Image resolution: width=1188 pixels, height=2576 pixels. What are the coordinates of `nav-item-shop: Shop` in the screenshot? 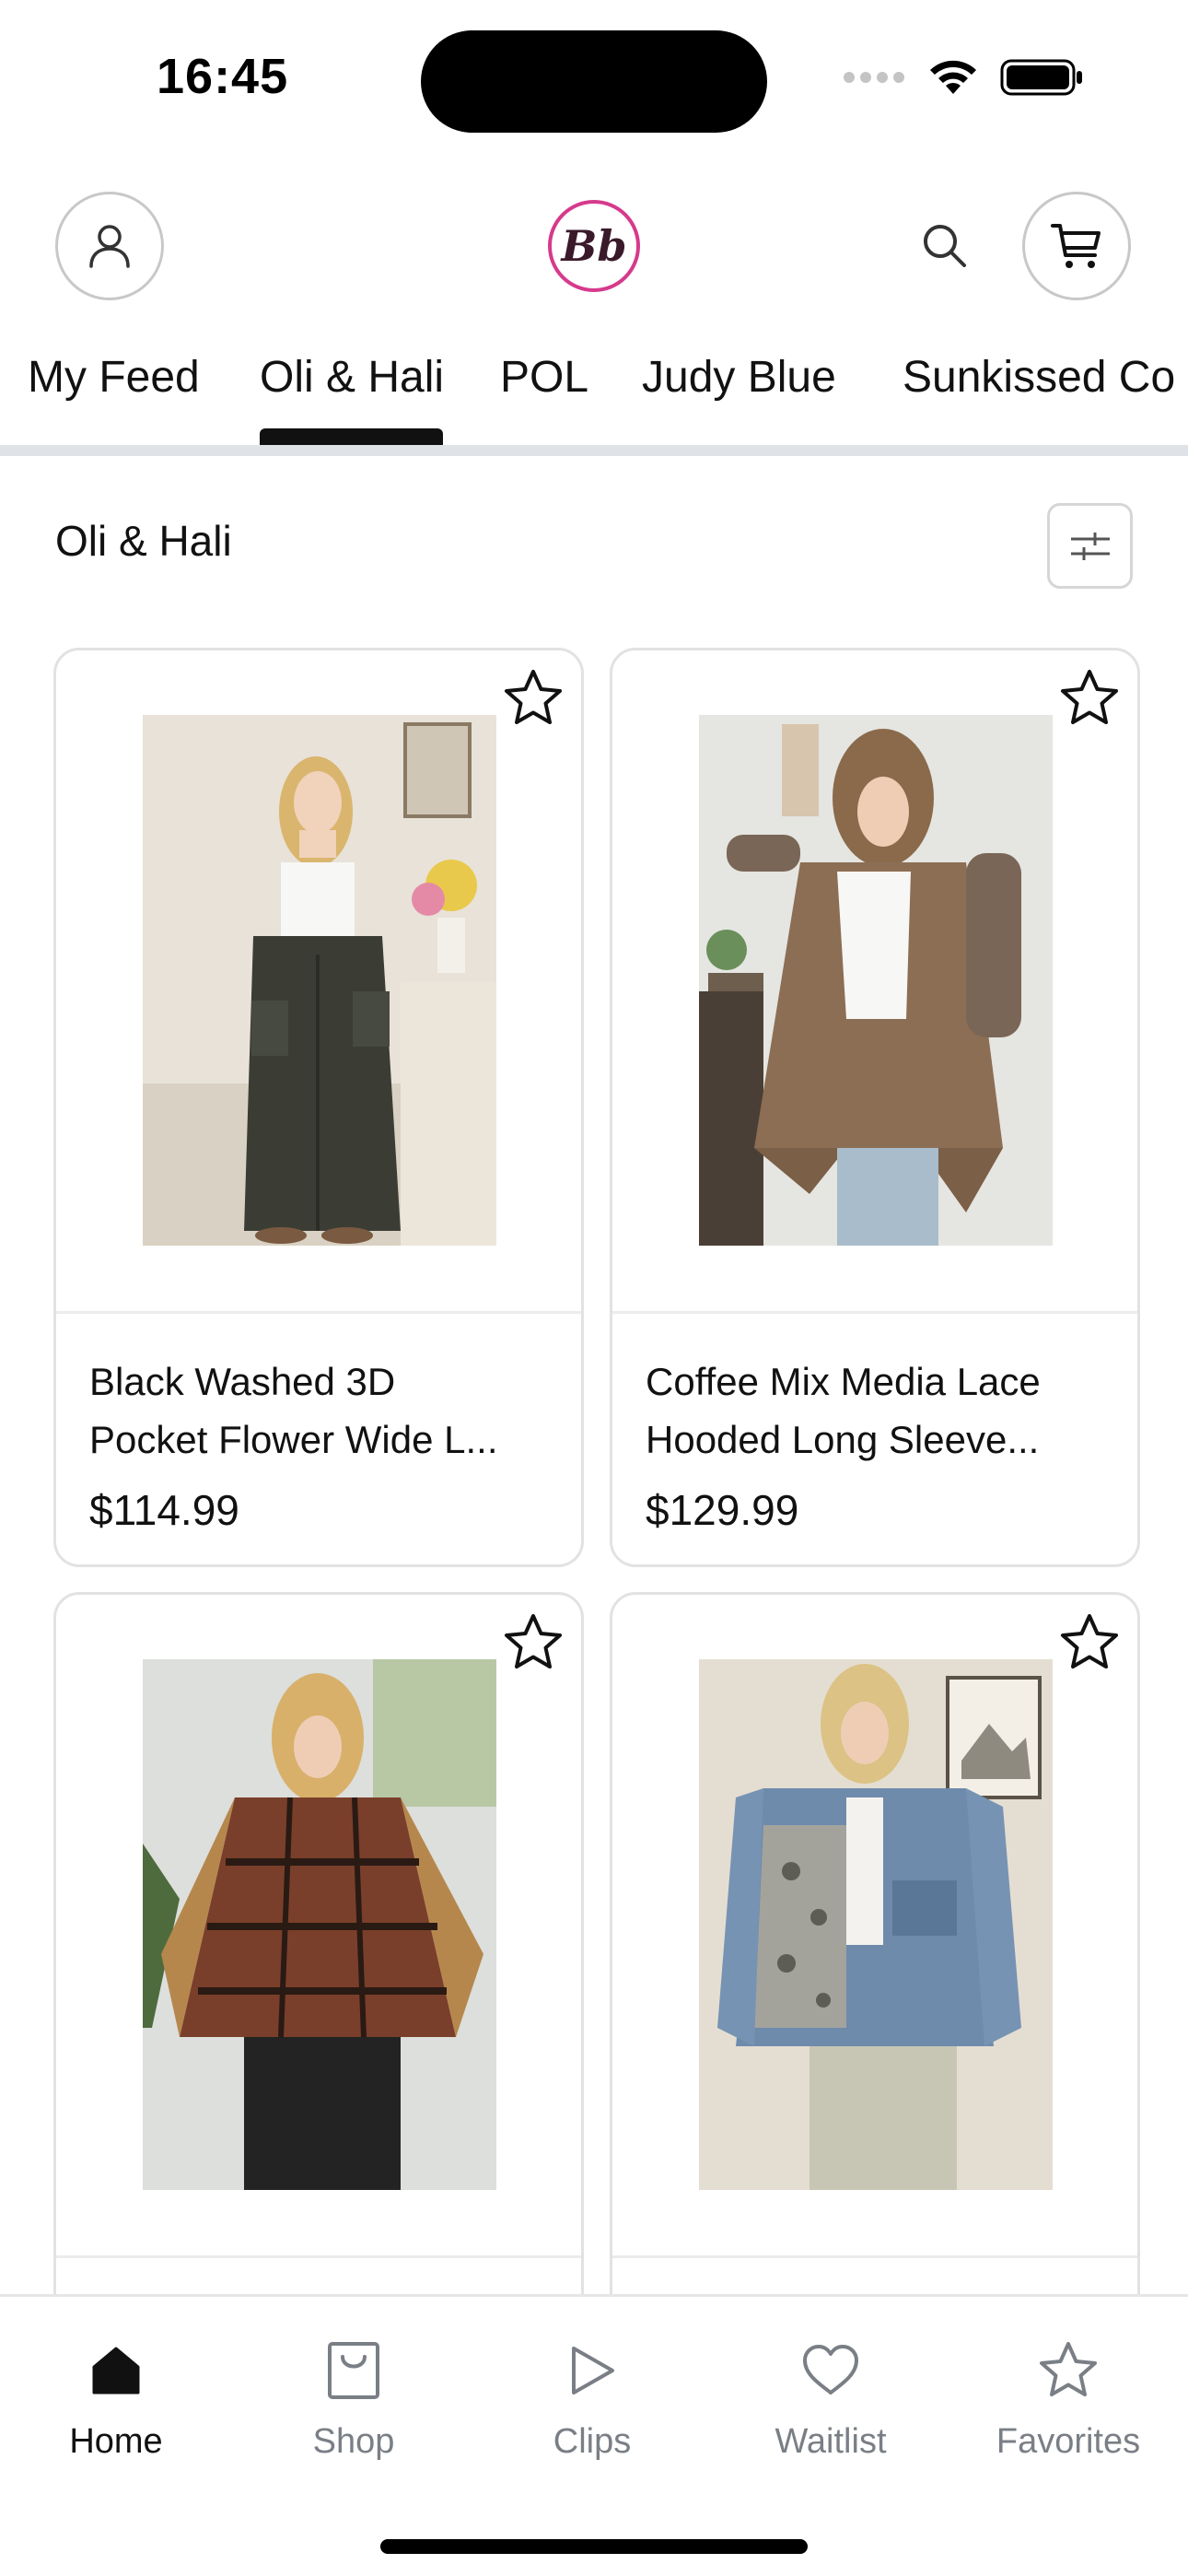 It's located at (353, 2403).